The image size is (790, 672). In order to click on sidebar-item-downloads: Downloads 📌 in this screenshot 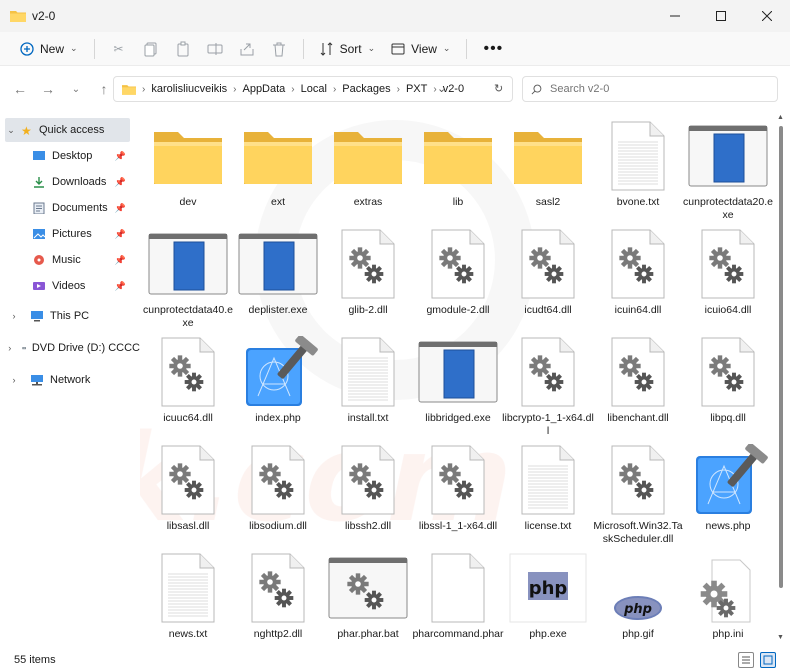, I will do `click(66, 182)`.